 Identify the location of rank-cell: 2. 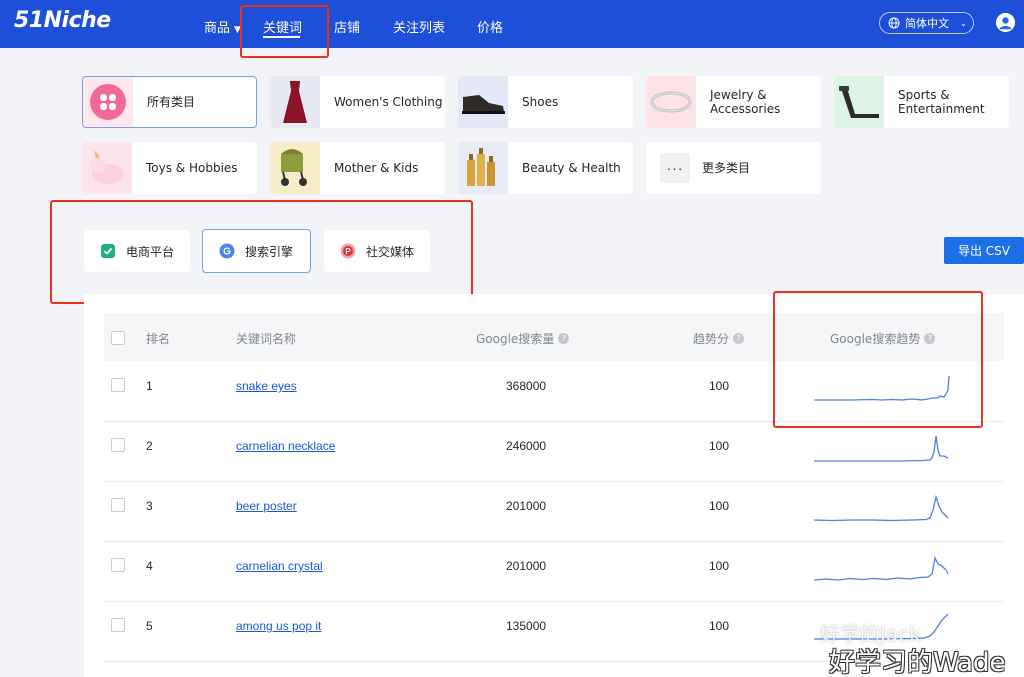
(149, 446).